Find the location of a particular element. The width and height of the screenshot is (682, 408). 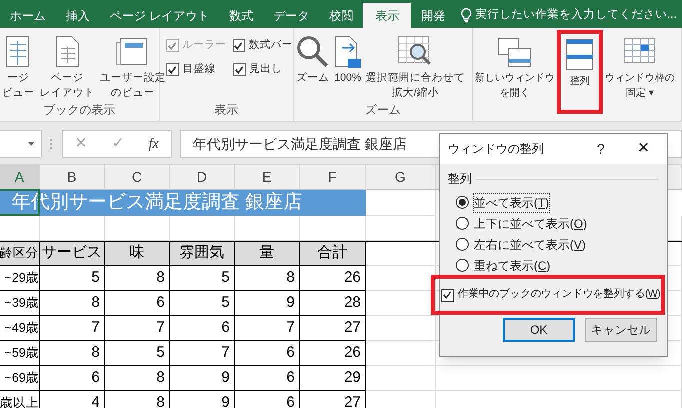

ribbon-button: ージ ビュー is located at coordinates (18, 66).